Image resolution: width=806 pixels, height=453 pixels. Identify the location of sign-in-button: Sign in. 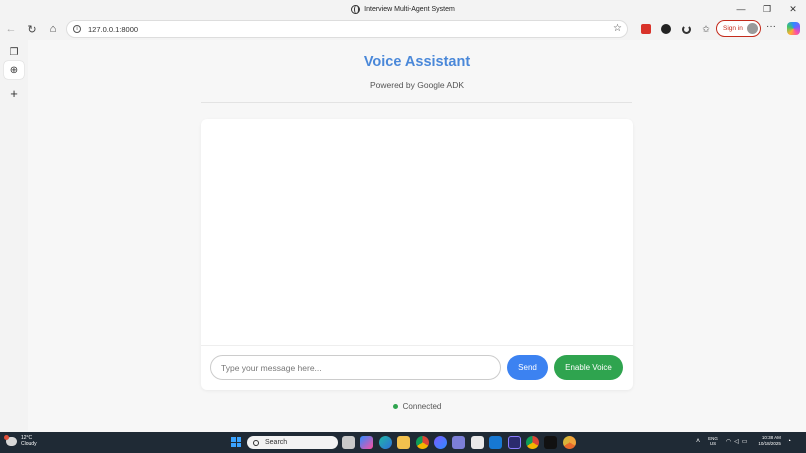
(738, 28).